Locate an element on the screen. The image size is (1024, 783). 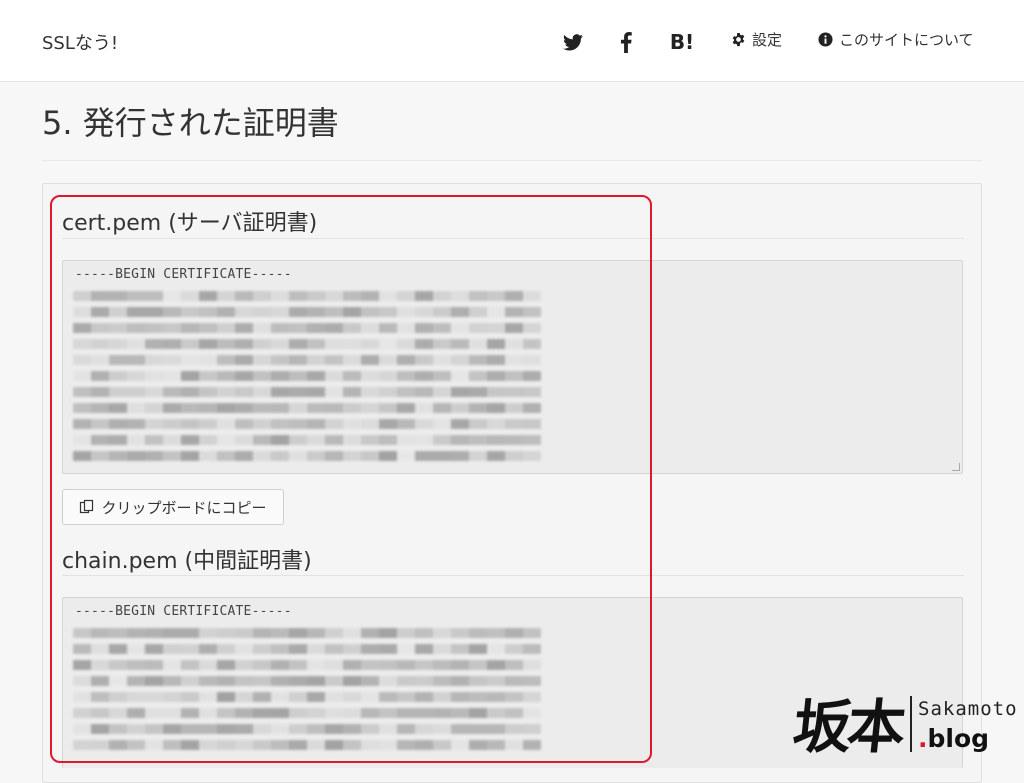
watermark-name: Sakamoto is located at coordinates (968, 709).